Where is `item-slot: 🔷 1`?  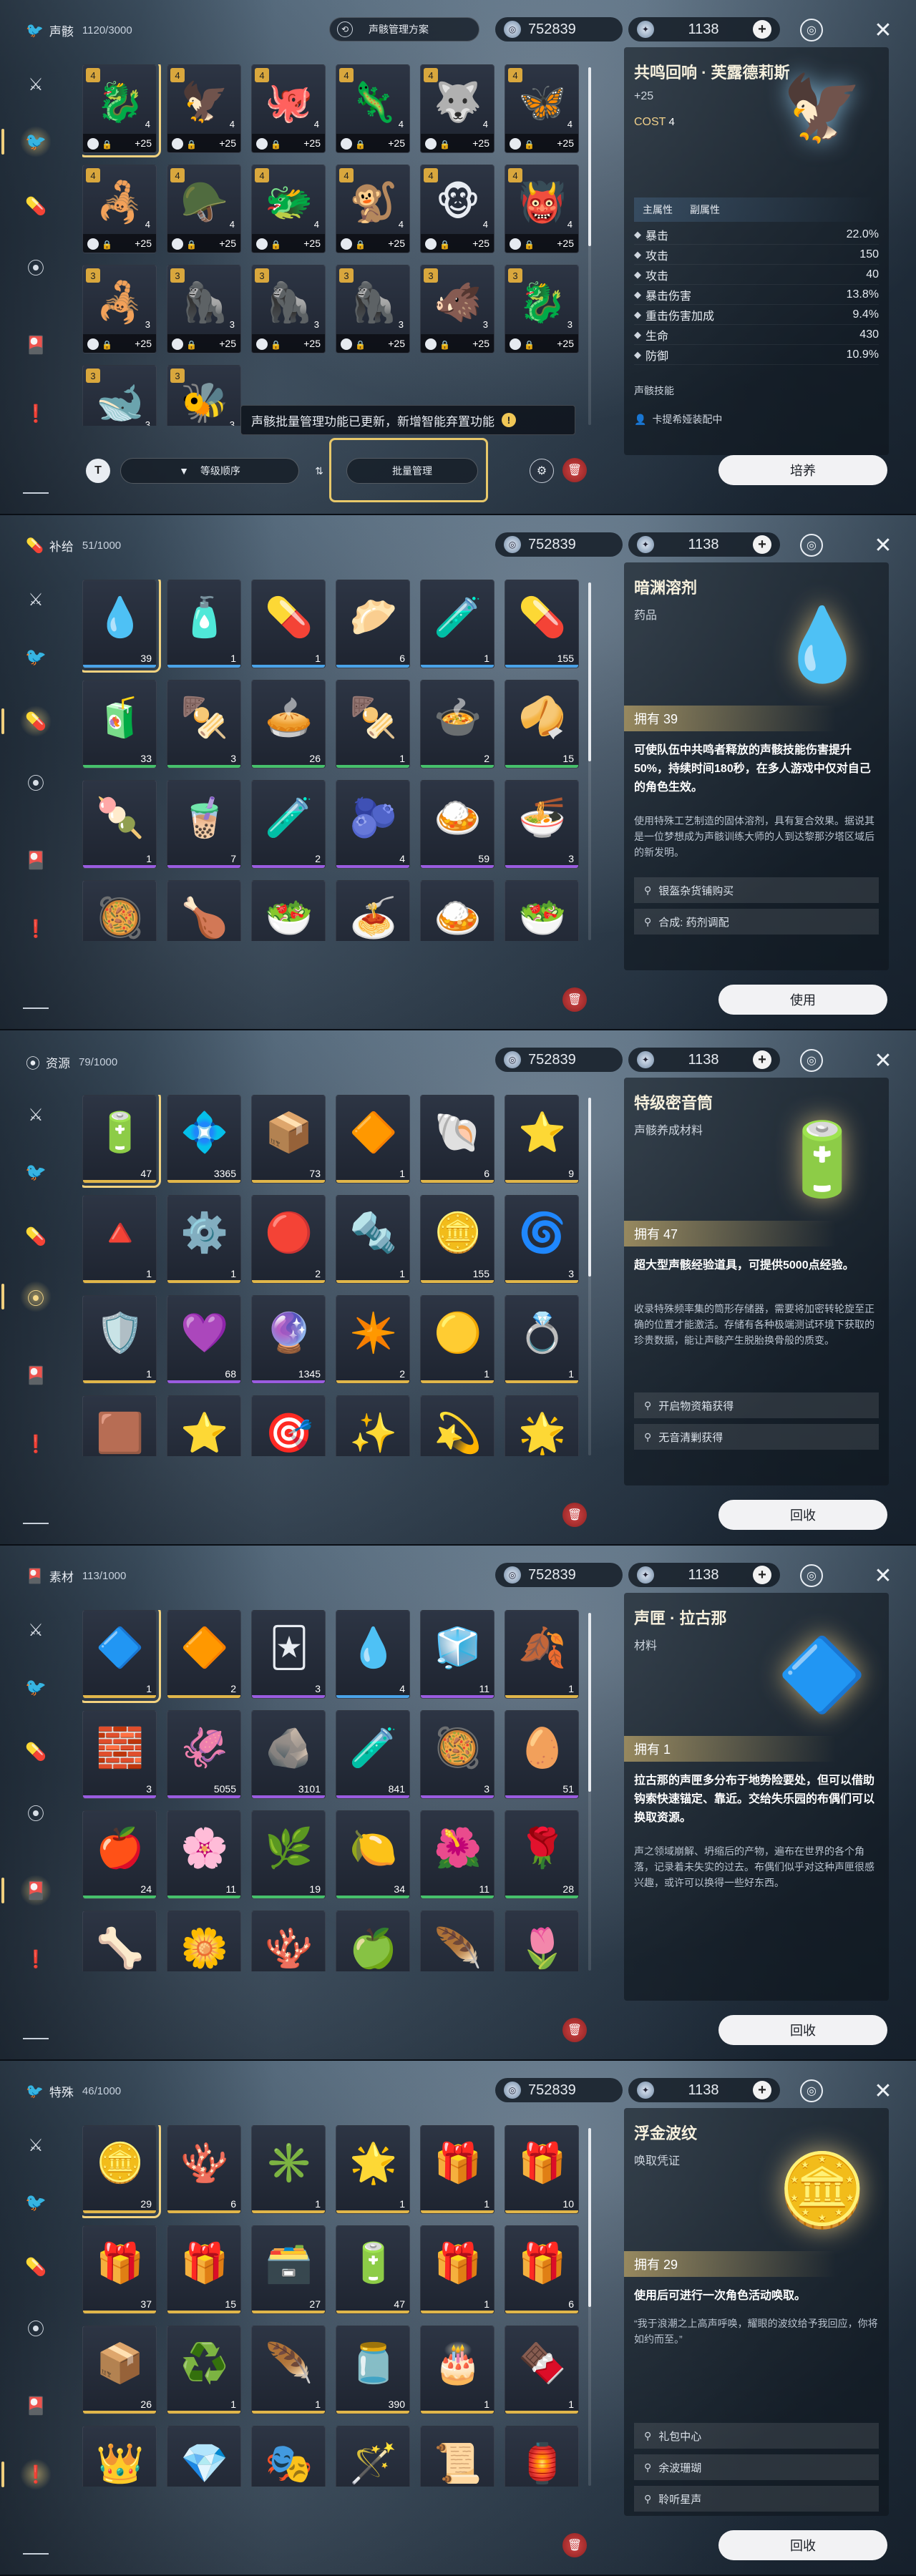 item-slot: 🔷 1 is located at coordinates (121, 1656).